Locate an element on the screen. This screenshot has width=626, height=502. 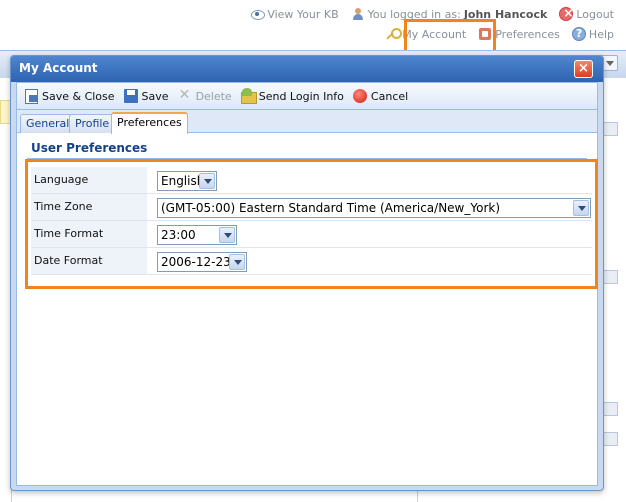
my-account-link: My Account is located at coordinates (425, 34).